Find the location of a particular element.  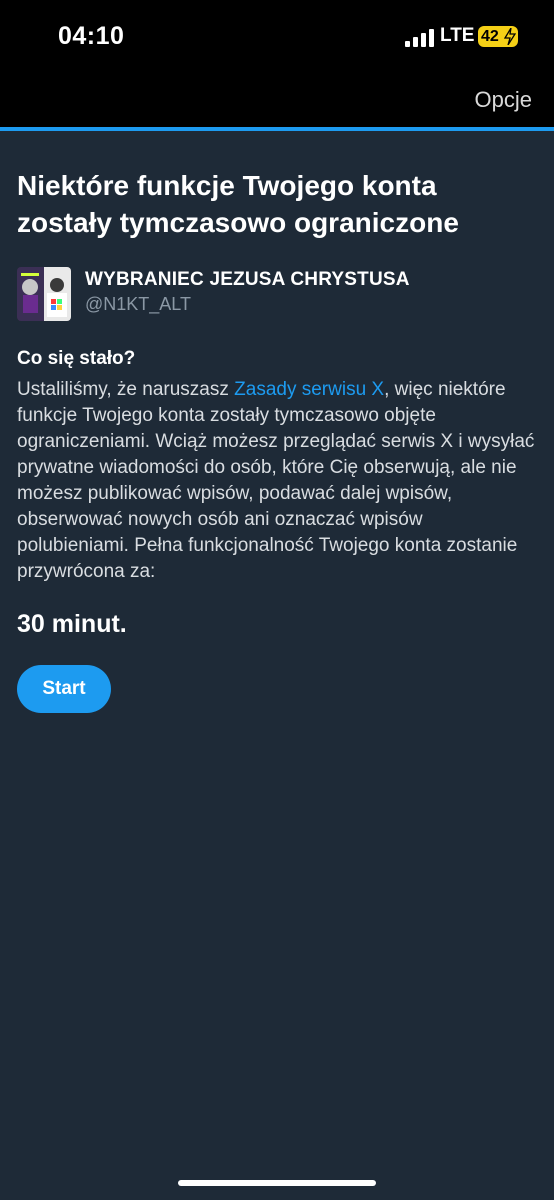

rules-link: Zasady serwisu X is located at coordinates (309, 389).